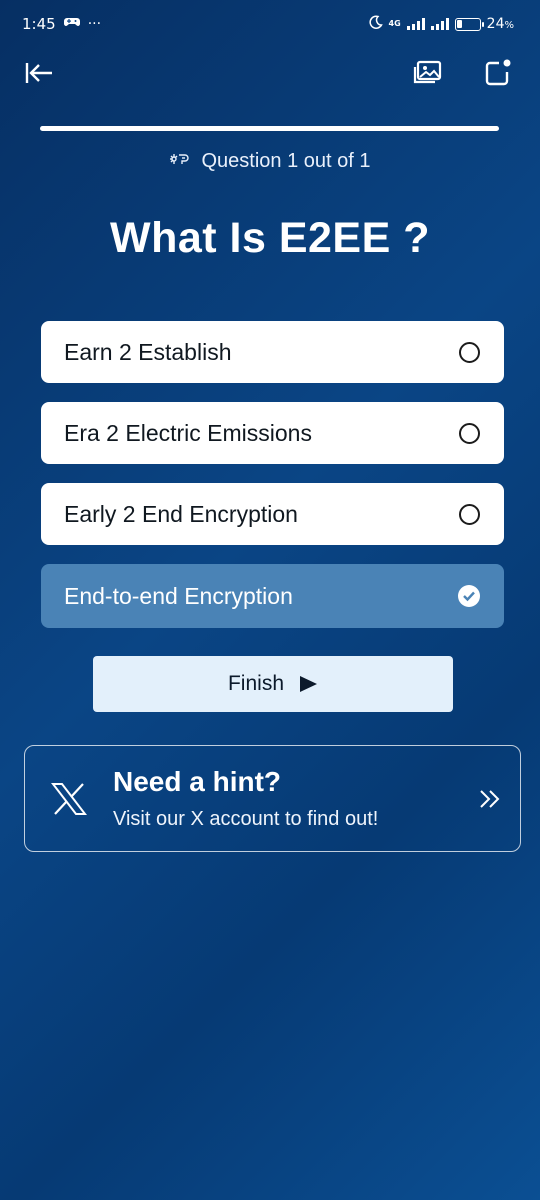 The image size is (540, 1200). I want to click on status-bar: 1:45 ··· 4G 24%, so click(270, 24).